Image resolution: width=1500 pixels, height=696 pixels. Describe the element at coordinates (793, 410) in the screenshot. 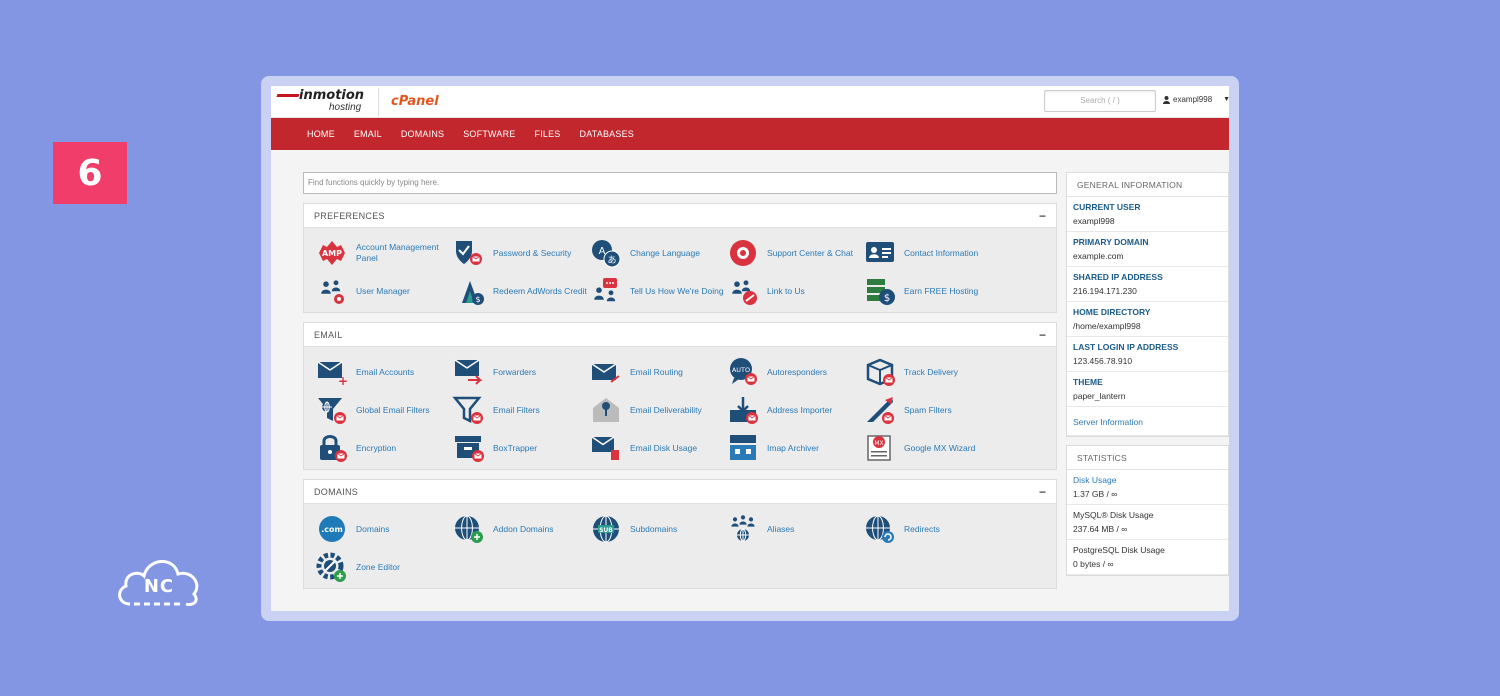

I see `item-address-importer: Address Importer` at that location.